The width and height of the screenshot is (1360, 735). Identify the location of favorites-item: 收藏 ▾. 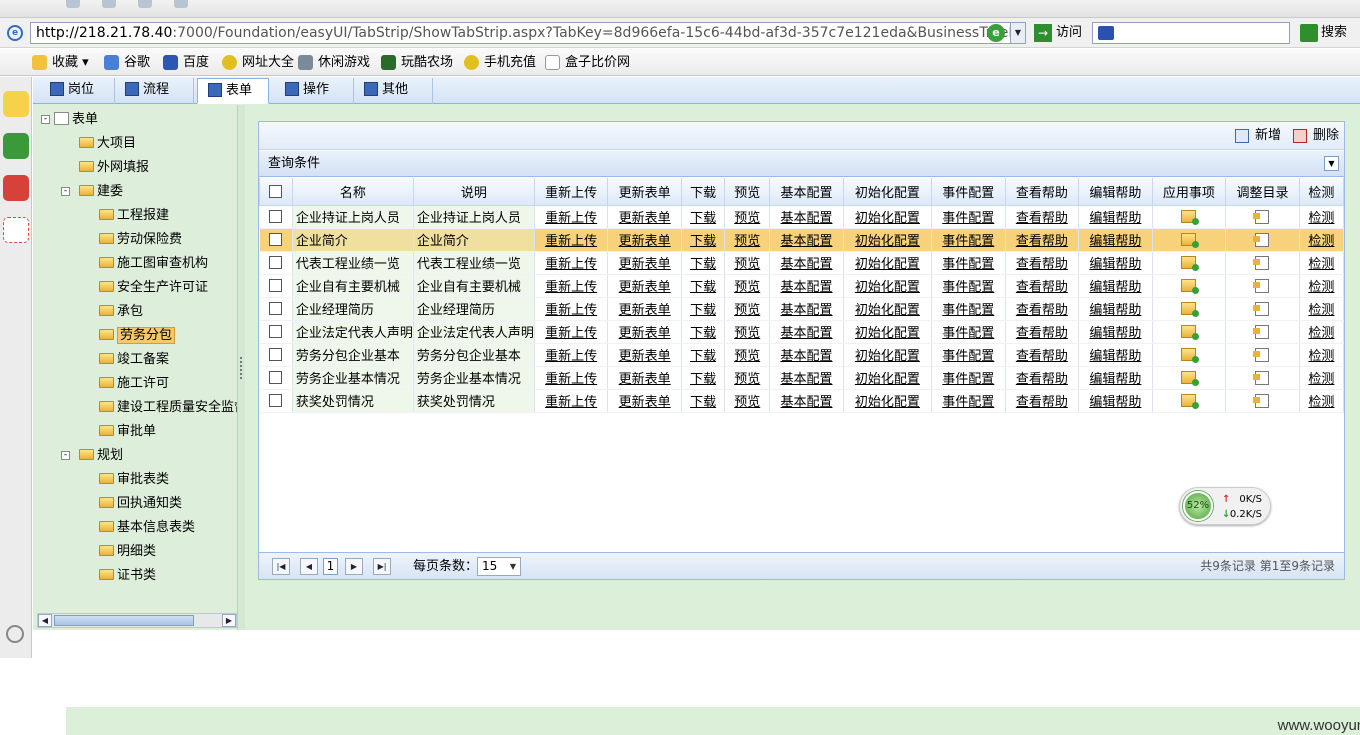
(60, 62).